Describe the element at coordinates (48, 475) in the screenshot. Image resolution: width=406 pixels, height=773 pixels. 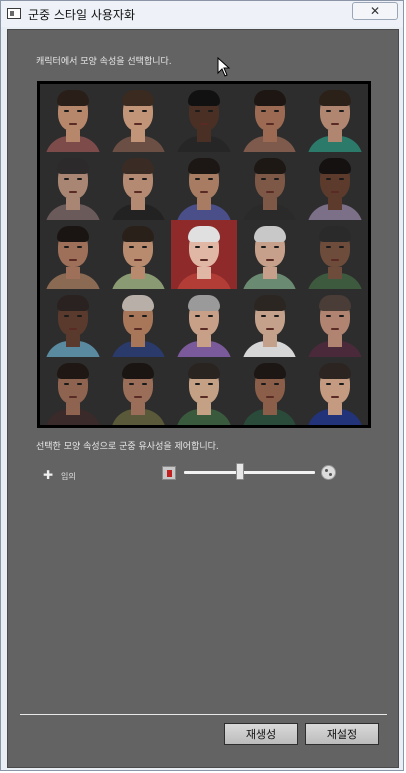
I see `plus-icon: ✚` at that location.